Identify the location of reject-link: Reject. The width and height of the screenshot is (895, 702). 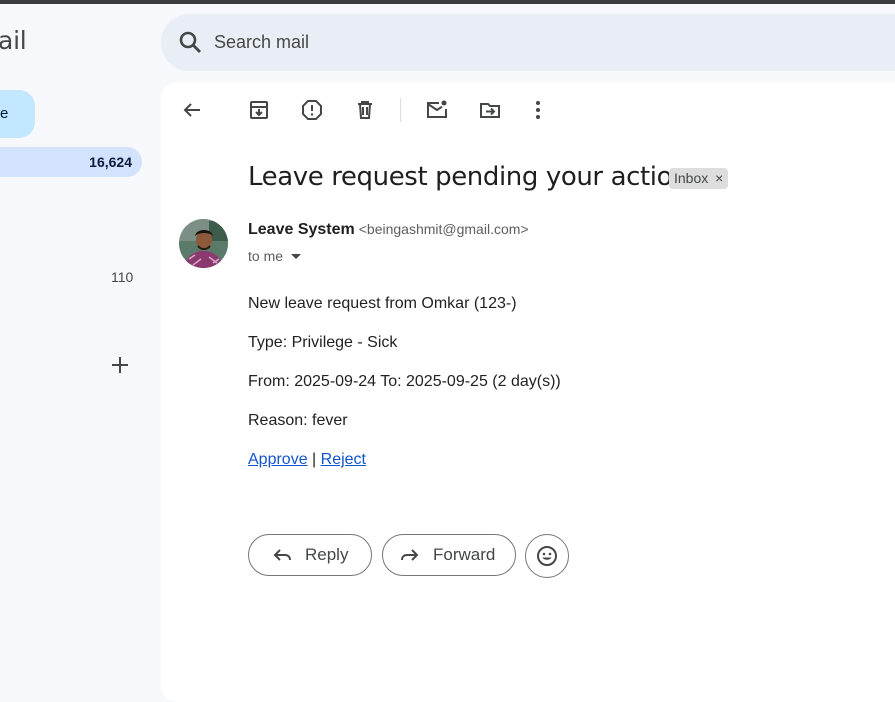
(343, 459).